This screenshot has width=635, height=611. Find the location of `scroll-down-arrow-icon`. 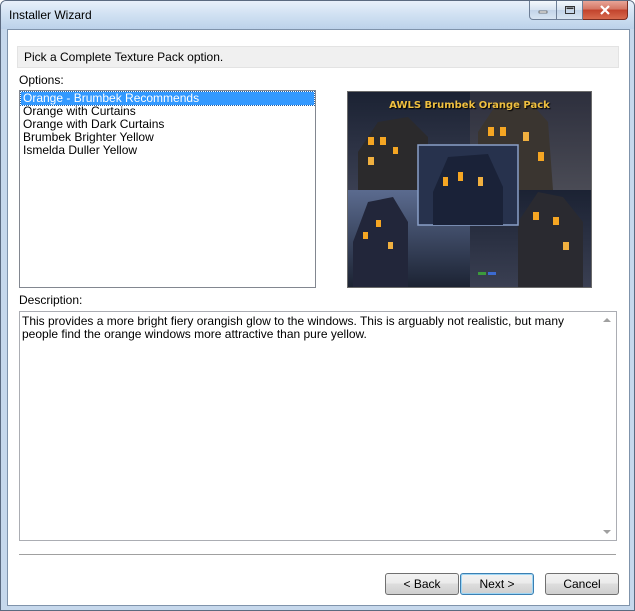

scroll-down-arrow-icon is located at coordinates (607, 532).